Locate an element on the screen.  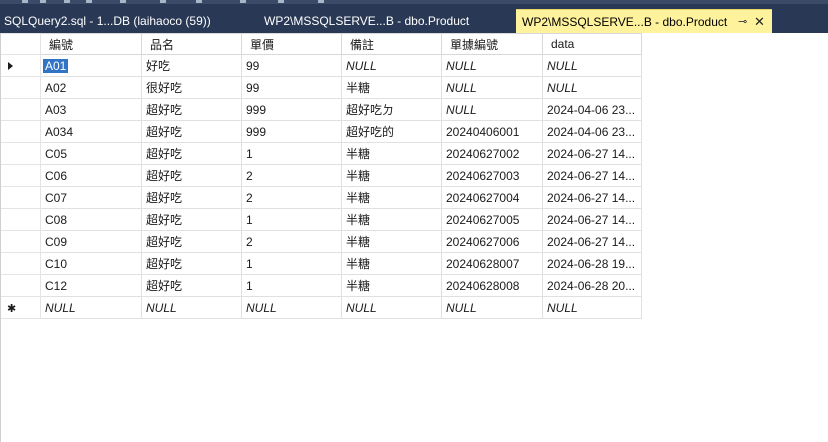
close-icon: ✕ is located at coordinates (759, 21).